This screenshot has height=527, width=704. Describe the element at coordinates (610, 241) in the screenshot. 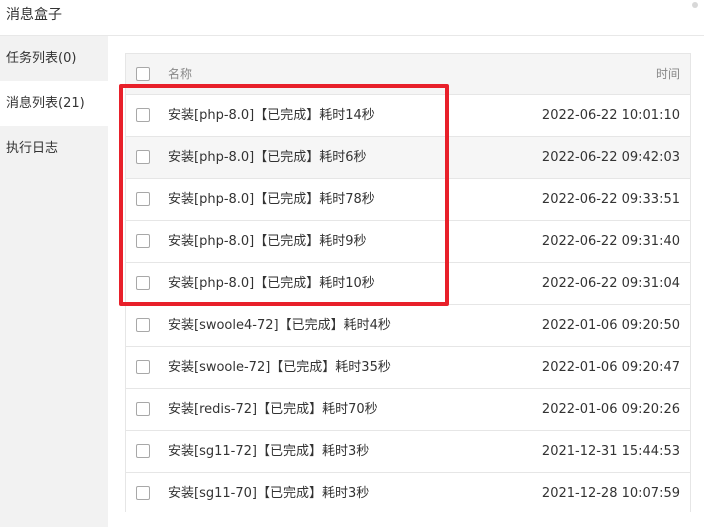

I see `message-time: 2022-06-22 09:31:40` at that location.